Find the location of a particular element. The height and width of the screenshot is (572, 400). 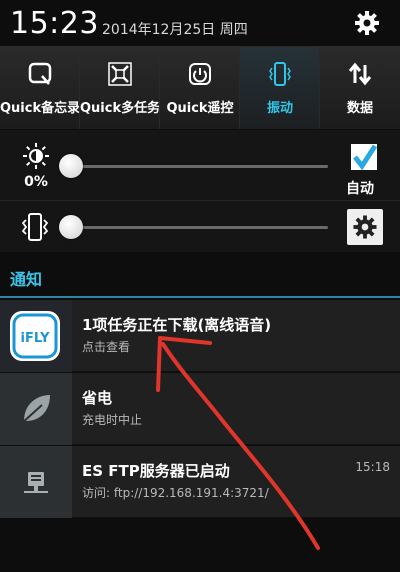

checkmark-icon is located at coordinates (365, 157).